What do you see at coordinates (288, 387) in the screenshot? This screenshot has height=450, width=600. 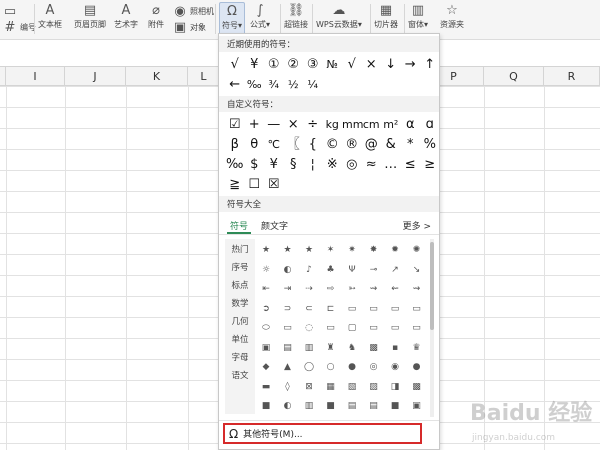 I see `symbol-grid-cell: ◊` at bounding box center [288, 387].